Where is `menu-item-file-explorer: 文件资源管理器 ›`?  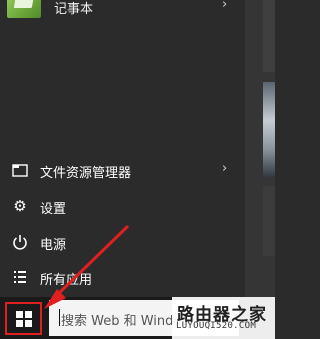
menu-item-file-explorer: 文件资源管理器 › is located at coordinates (122, 171).